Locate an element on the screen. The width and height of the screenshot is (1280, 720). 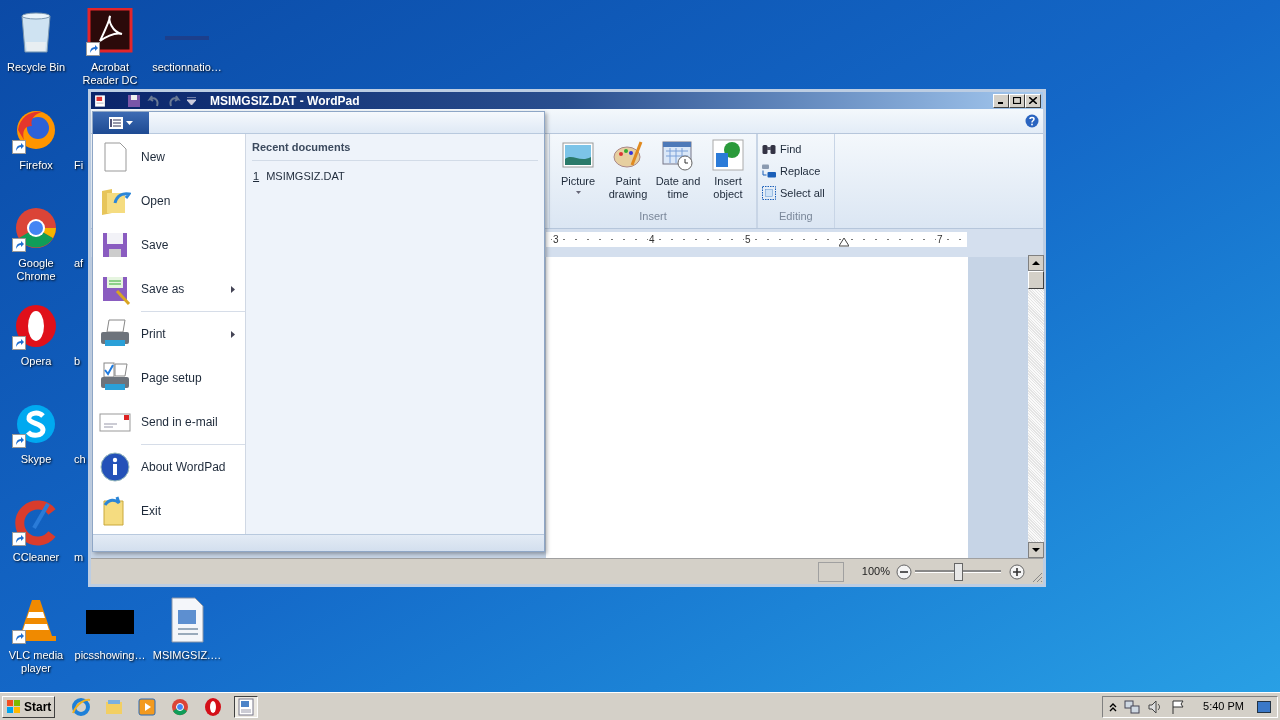
desktop-icon-label: af is located at coordinates (78, 263).